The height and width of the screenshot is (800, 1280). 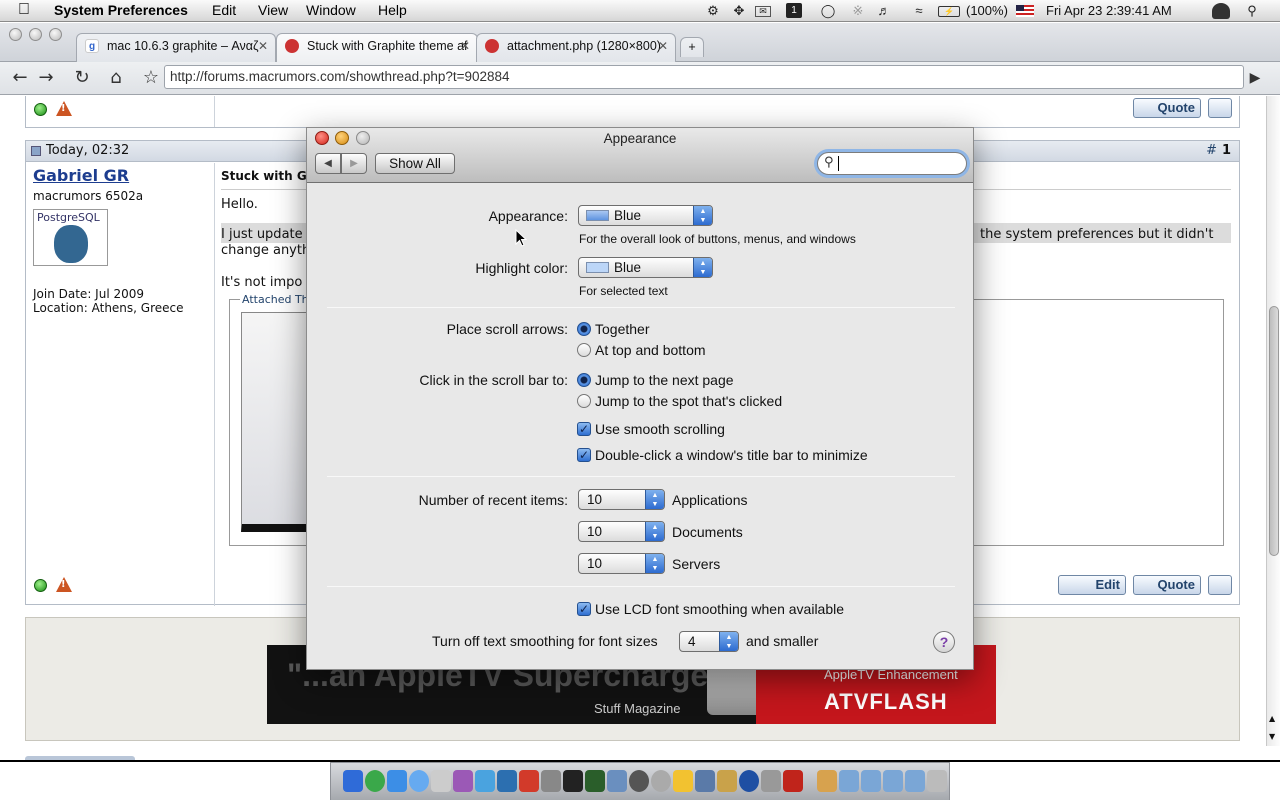 I want to click on scroll-arrows-top-bottom-radio, so click(x=584, y=350).